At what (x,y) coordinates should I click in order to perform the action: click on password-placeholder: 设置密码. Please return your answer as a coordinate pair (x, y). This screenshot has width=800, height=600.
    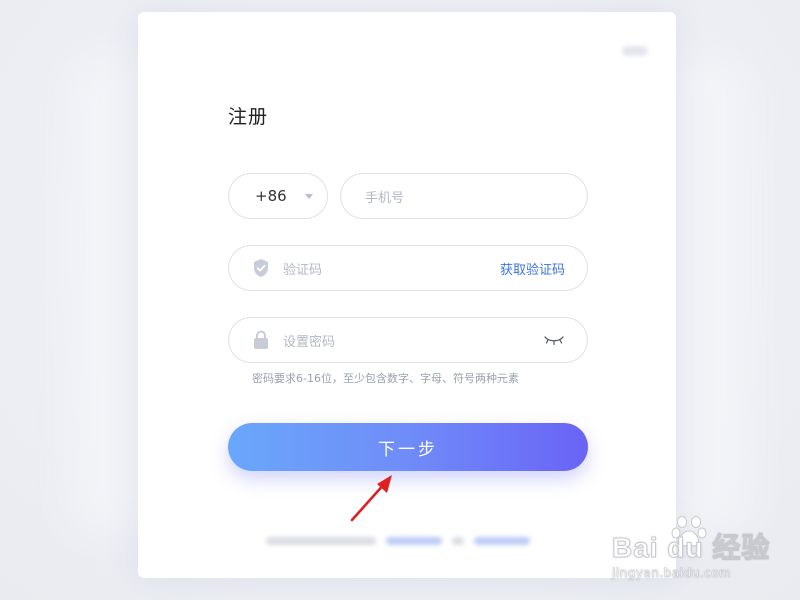
    Looking at the image, I should click on (309, 342).